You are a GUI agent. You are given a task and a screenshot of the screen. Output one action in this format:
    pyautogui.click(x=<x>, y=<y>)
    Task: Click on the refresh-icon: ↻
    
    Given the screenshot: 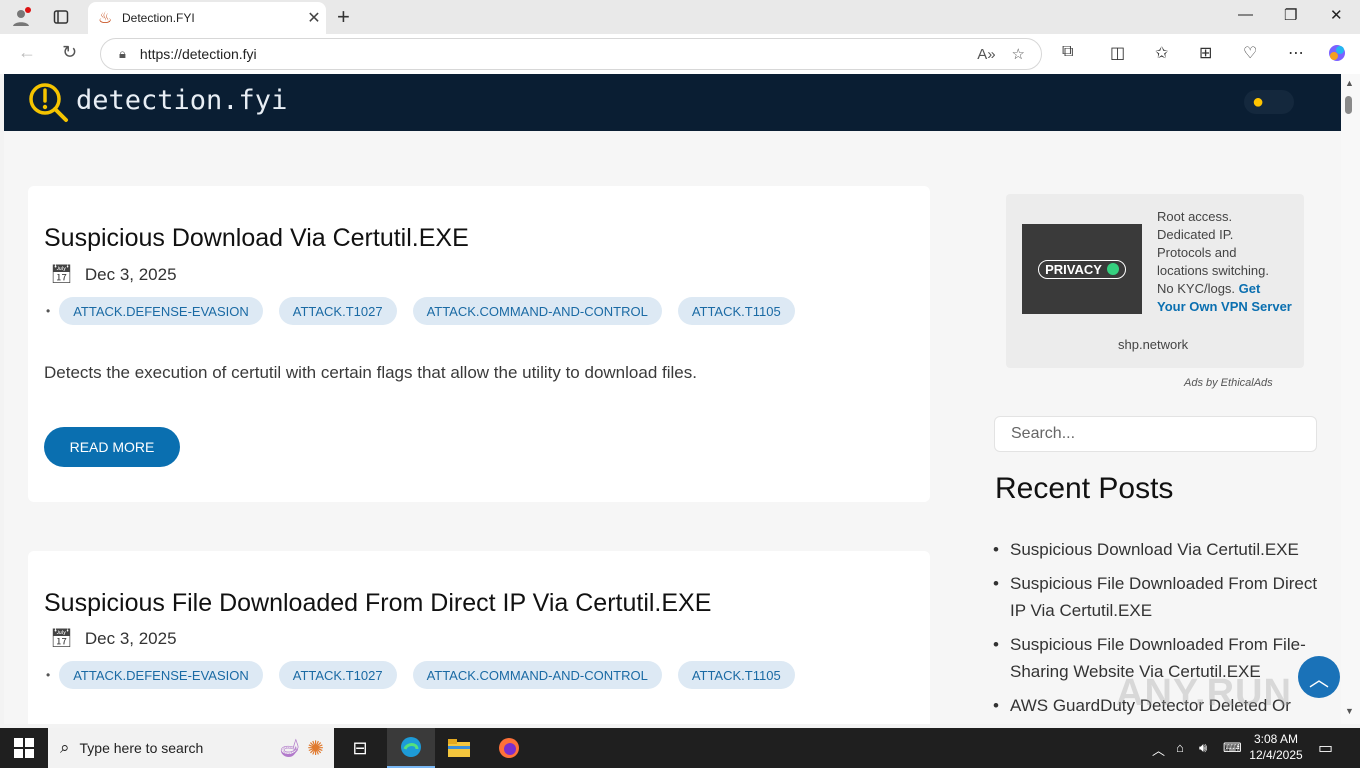 What is the action you would take?
    pyautogui.click(x=69, y=52)
    